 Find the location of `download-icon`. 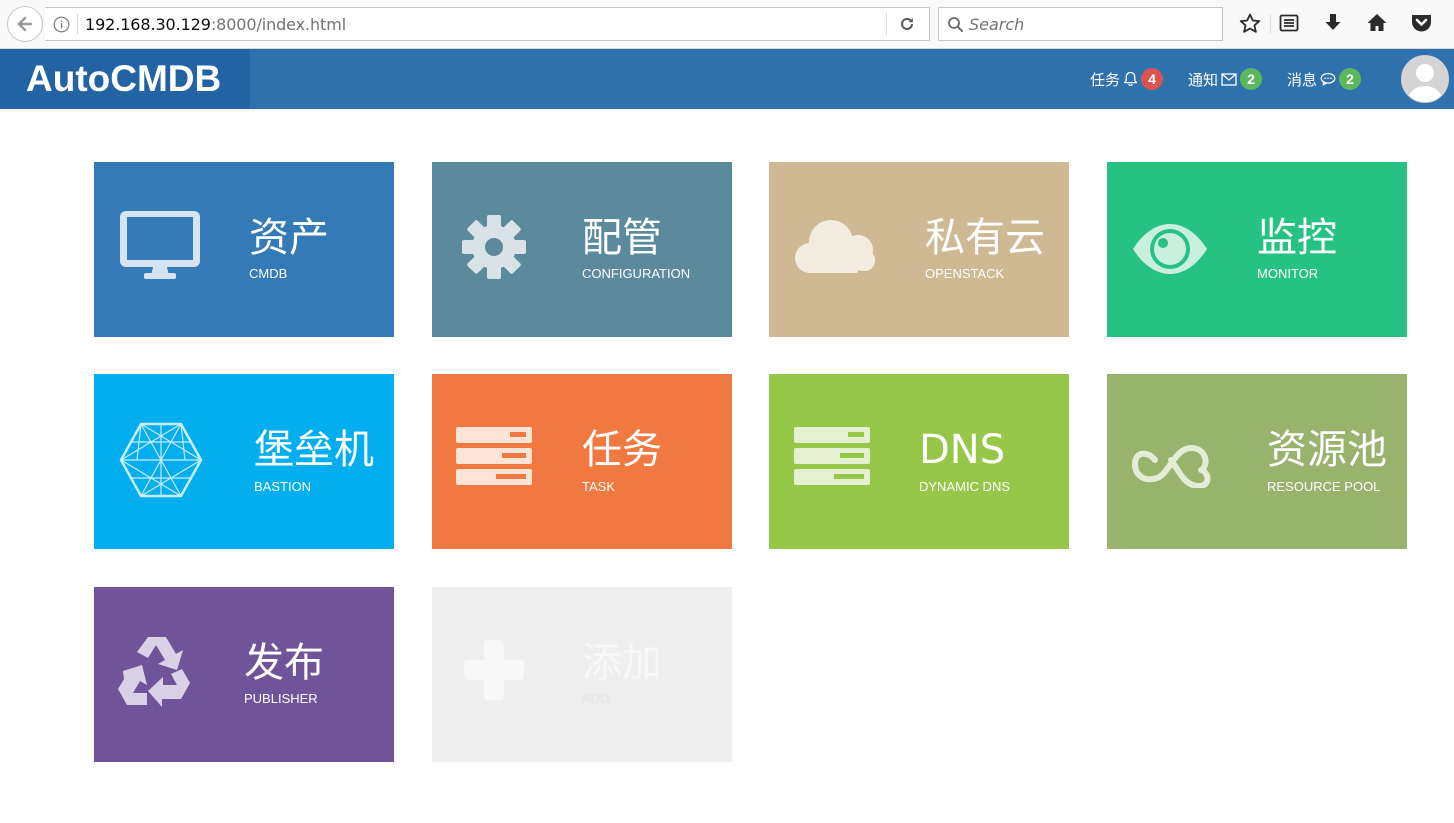

download-icon is located at coordinates (1333, 23).